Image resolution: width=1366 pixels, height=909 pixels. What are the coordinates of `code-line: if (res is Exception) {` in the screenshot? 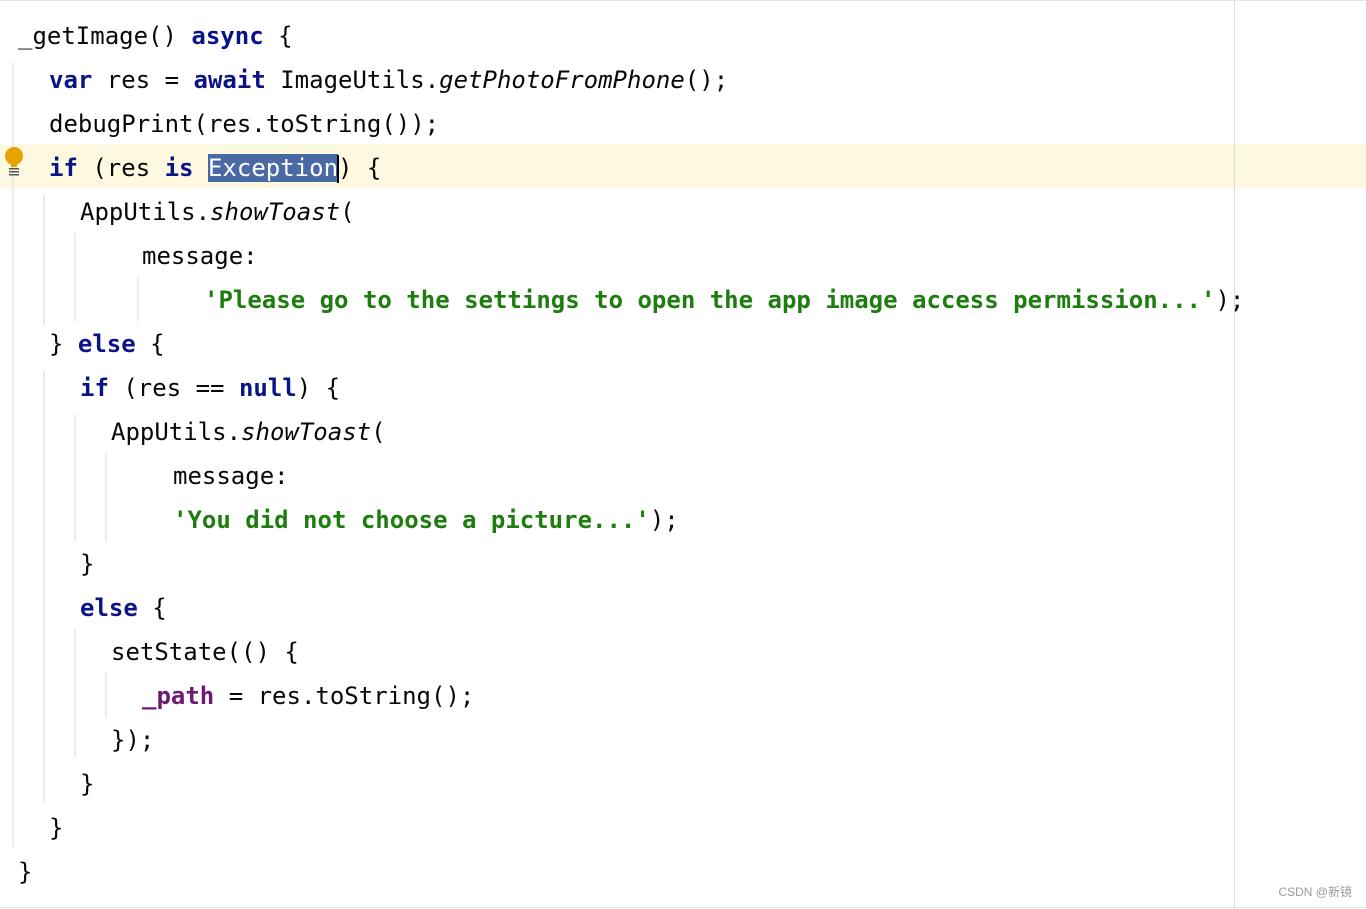 It's located at (215, 168).